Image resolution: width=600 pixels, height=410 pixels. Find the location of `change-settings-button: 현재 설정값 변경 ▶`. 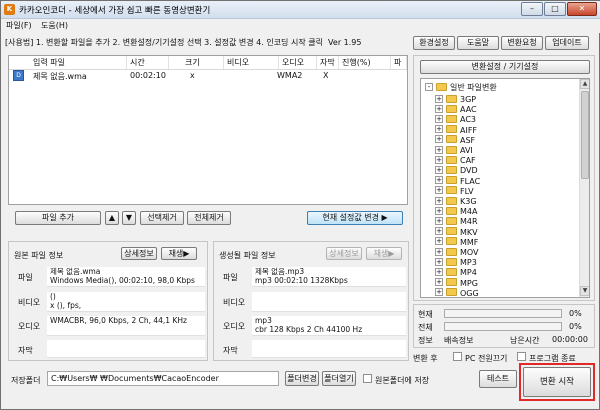

change-settings-button: 현재 설정값 변경 ▶ is located at coordinates (355, 218).